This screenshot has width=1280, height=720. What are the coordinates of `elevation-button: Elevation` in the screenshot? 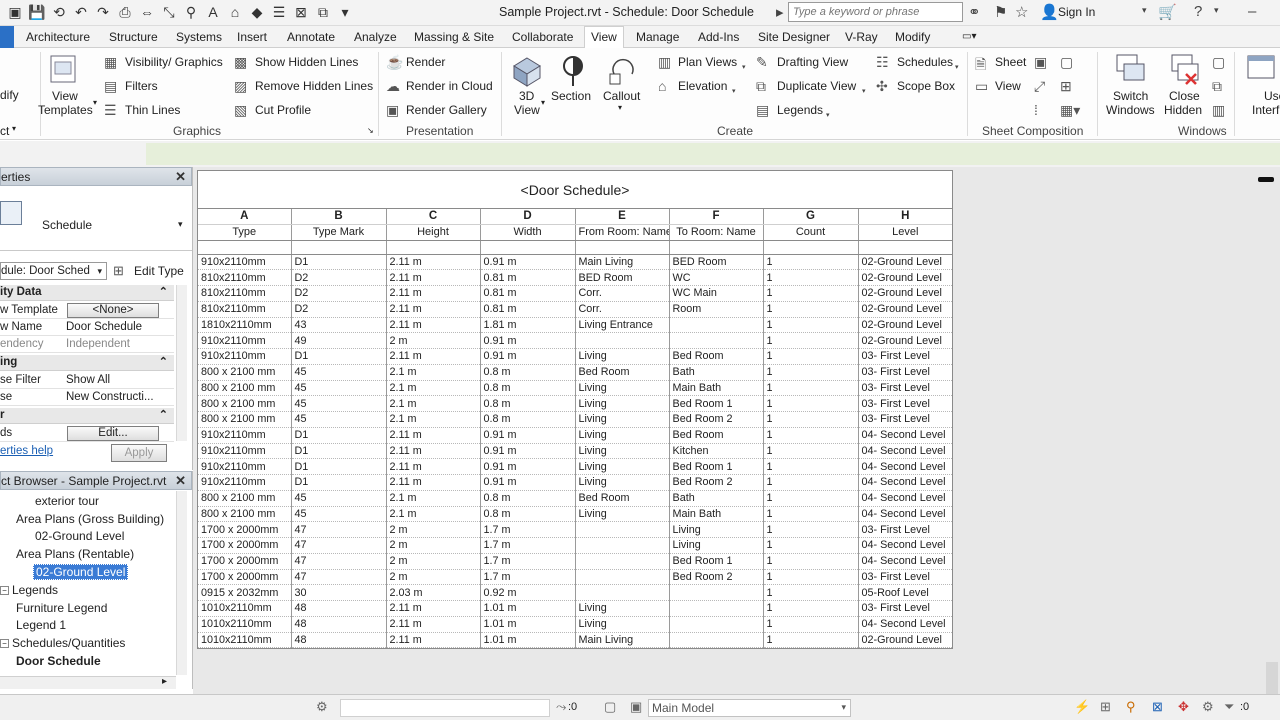 It's located at (702, 86).